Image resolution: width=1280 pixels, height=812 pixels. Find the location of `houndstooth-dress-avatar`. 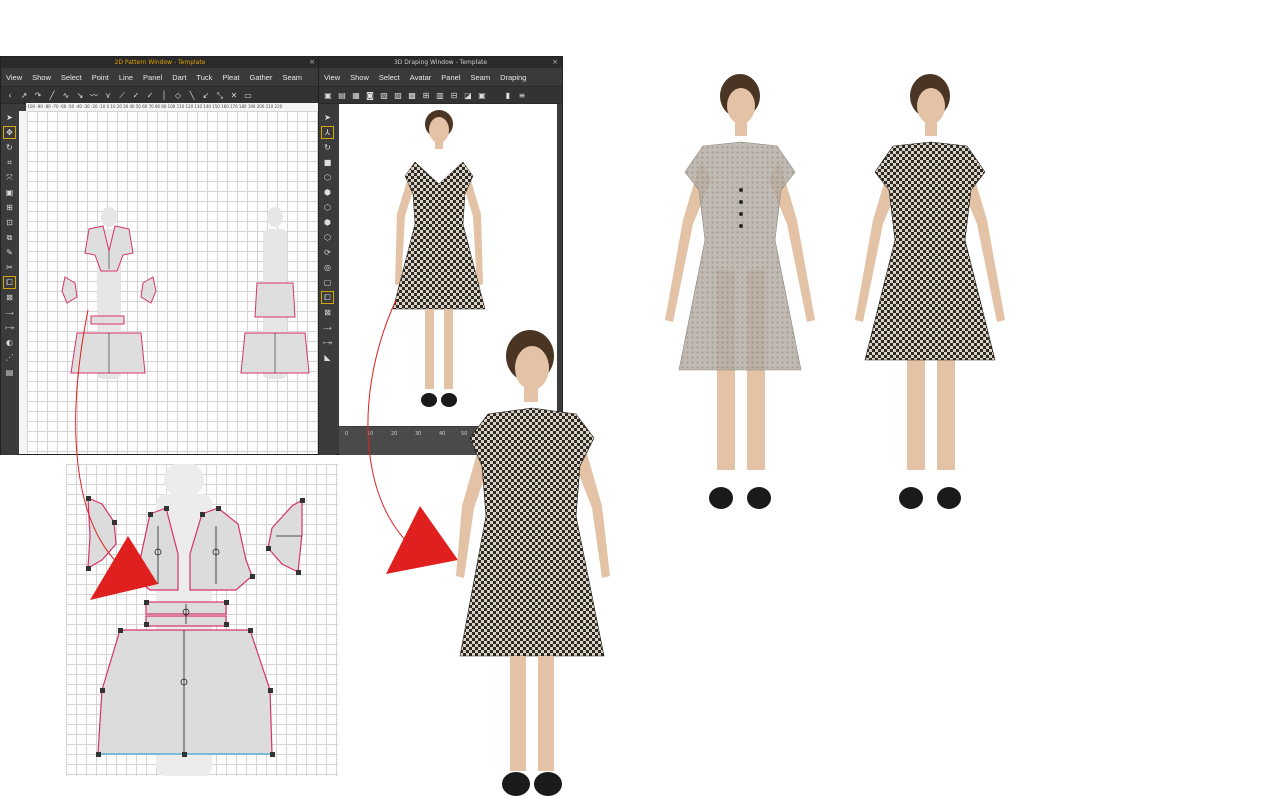

houndstooth-dress-avatar is located at coordinates (930, 291).